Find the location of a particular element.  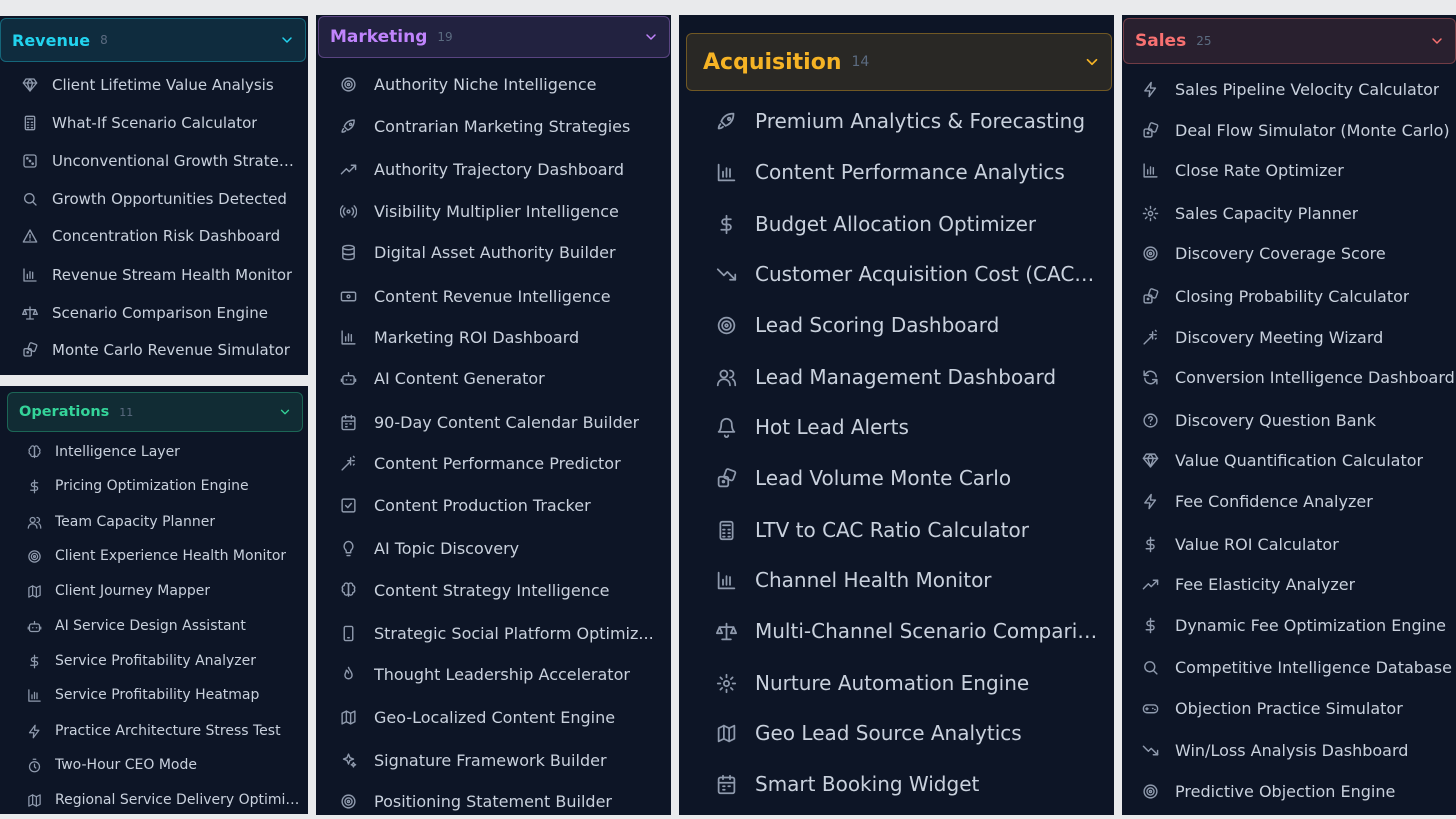

sales-menu-item: Deal Flow Simulator (Monte Carlo) is located at coordinates (1296, 130).